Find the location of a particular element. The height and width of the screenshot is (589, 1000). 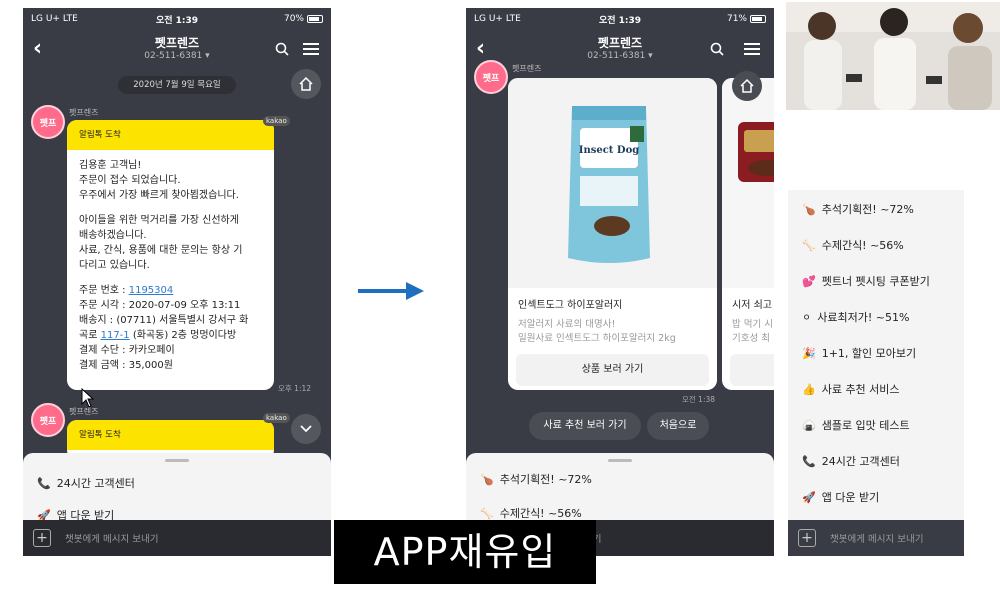

presenters-photo is located at coordinates (893, 56).